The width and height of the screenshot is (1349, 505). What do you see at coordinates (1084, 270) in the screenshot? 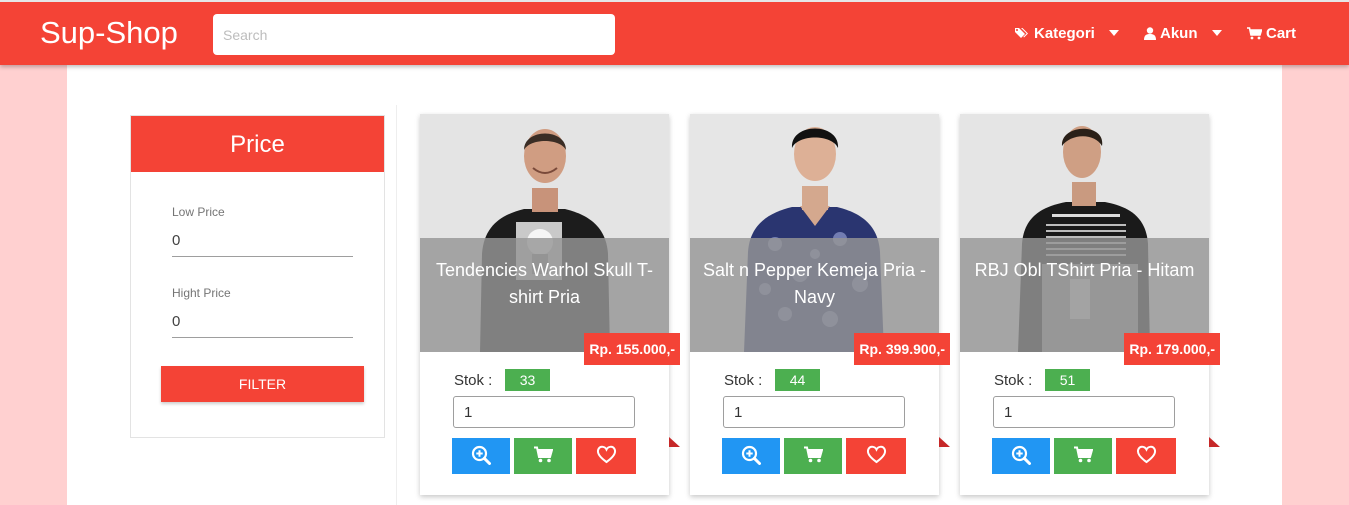
I see `product-name: RBJ Obl TShirt Pria - Hitam` at bounding box center [1084, 270].